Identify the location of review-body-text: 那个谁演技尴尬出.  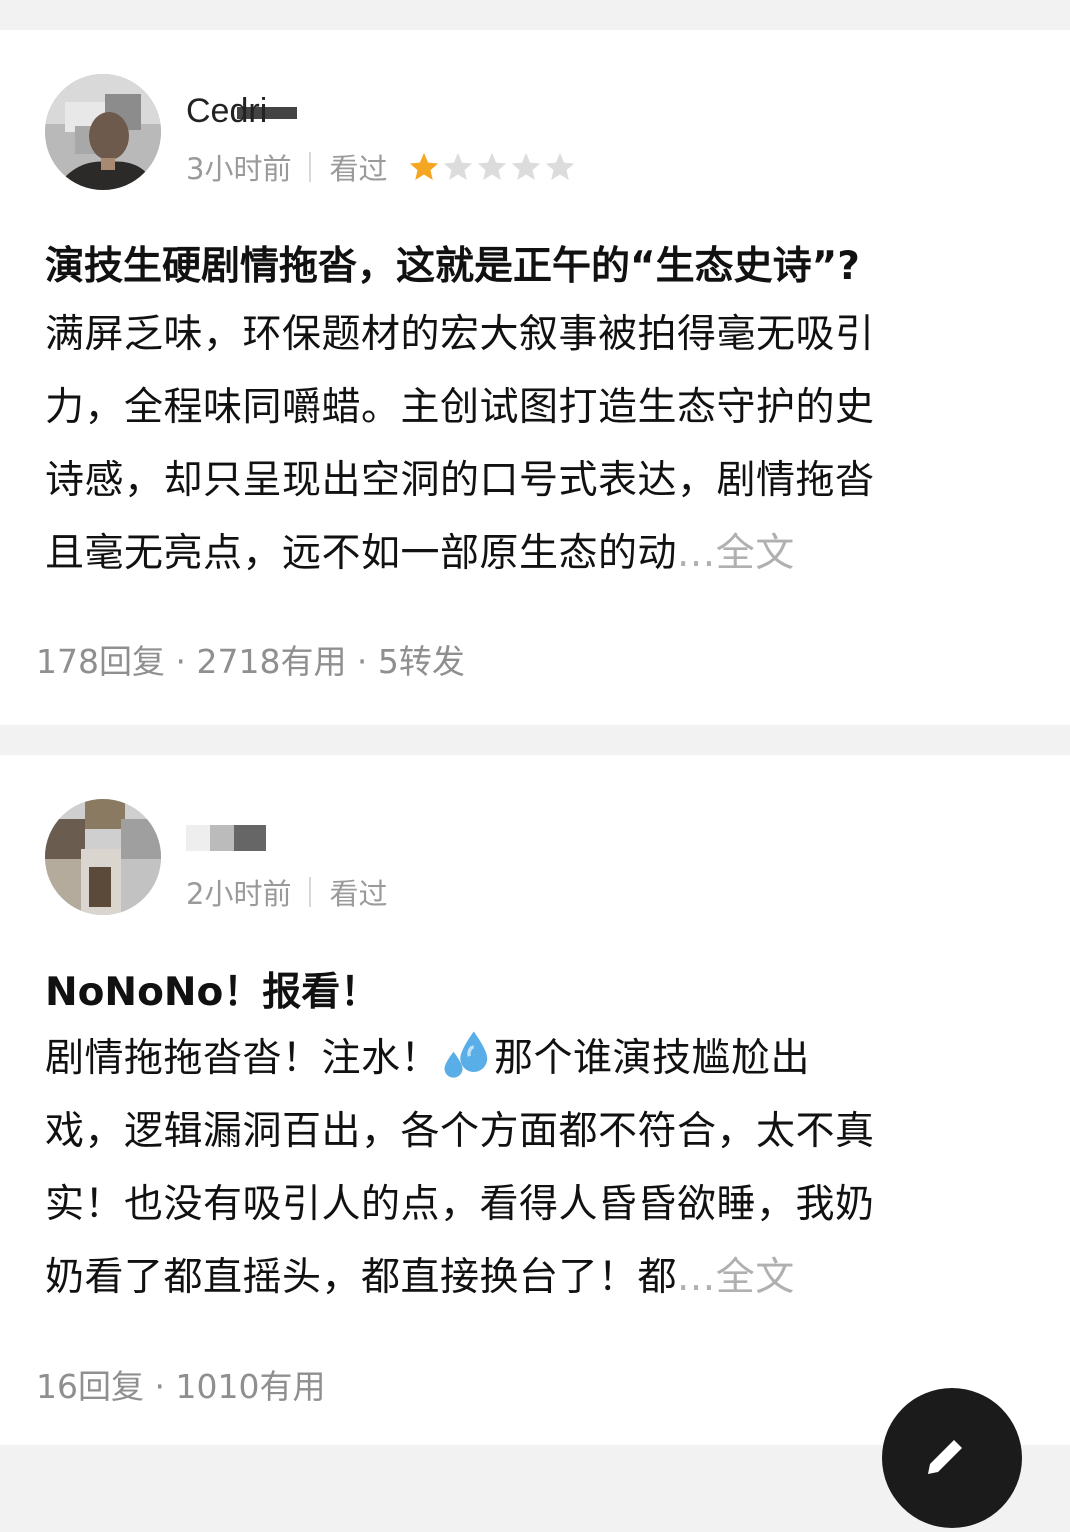
(652, 1058).